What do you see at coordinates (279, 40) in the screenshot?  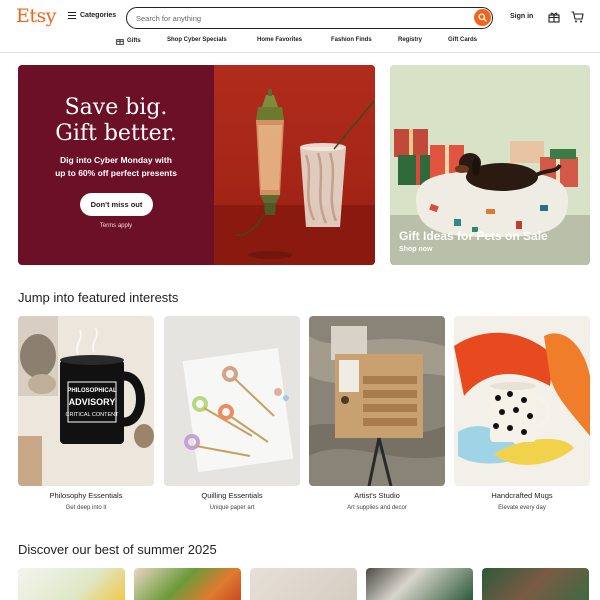 I see `nav-item-home-favorites: Home Favorites` at bounding box center [279, 40].